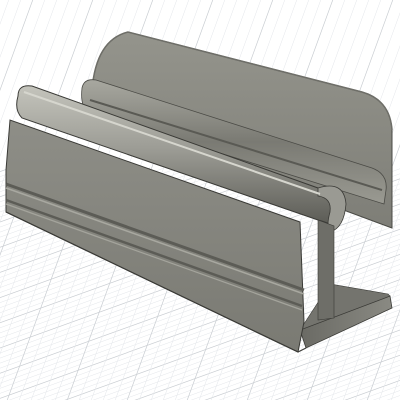  I want to click on front-inner-post, so click(326, 270).